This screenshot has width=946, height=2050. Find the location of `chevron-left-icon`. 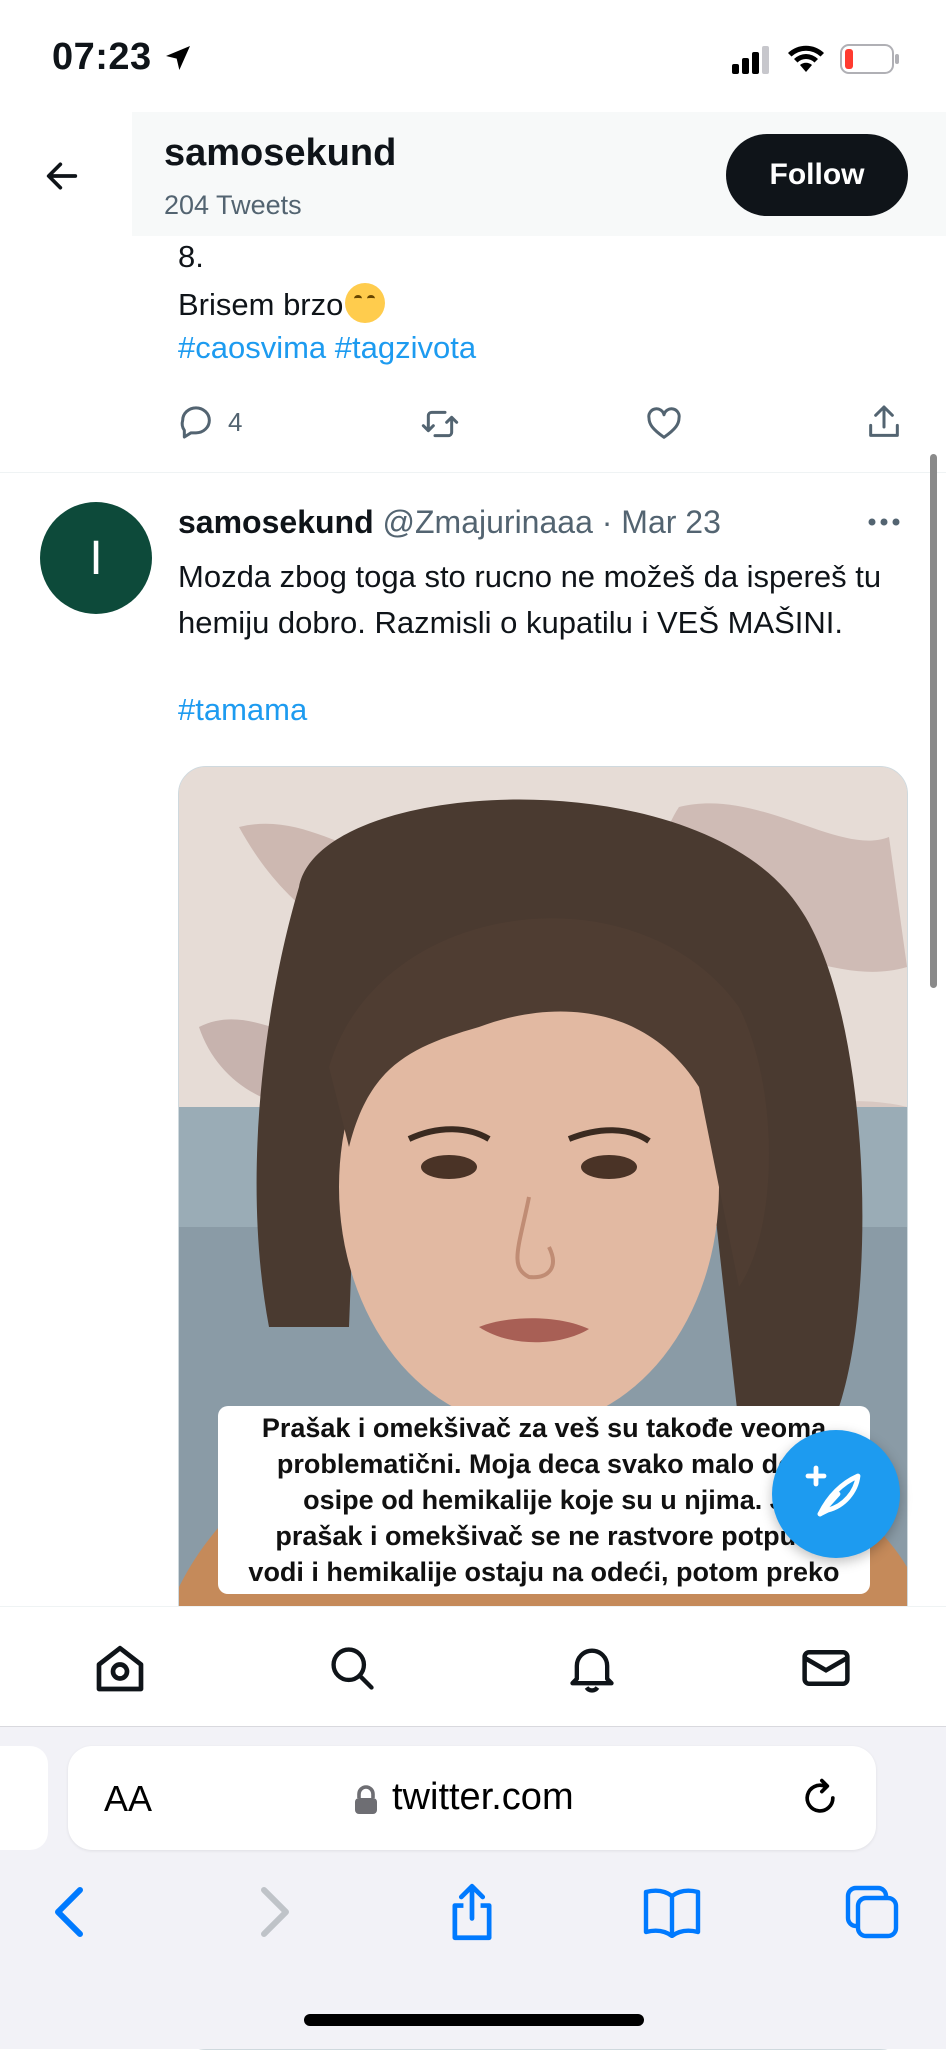

chevron-left-icon is located at coordinates (69, 1912).